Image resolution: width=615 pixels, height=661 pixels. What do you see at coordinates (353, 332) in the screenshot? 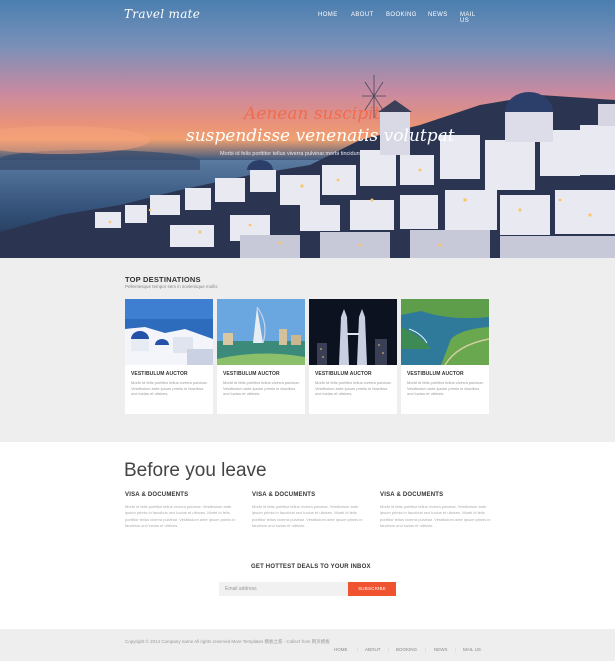
I see `destination-image-kuala-lumpur` at bounding box center [353, 332].